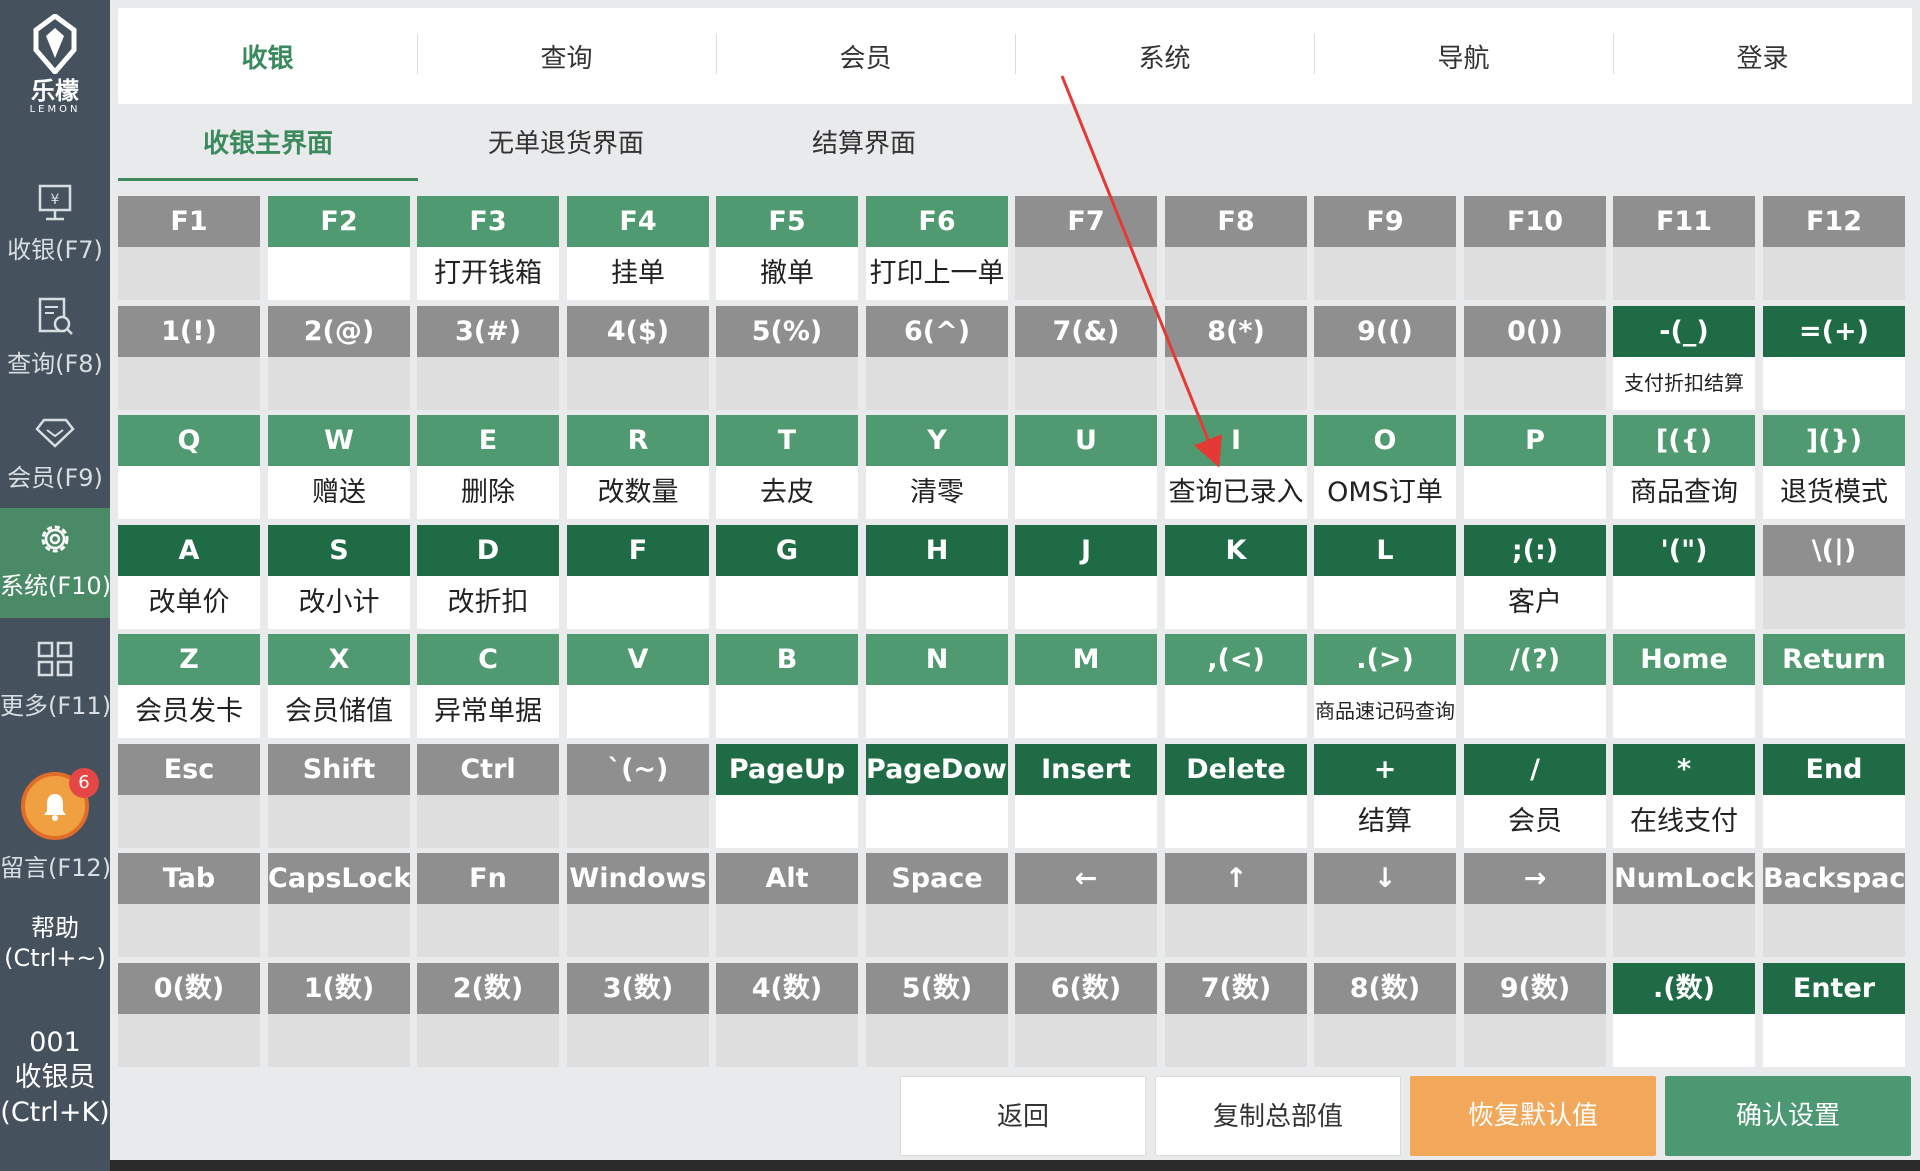 The width and height of the screenshot is (1920, 1171). What do you see at coordinates (1086, 577) in the screenshot?
I see `shortcut-key: J` at bounding box center [1086, 577].